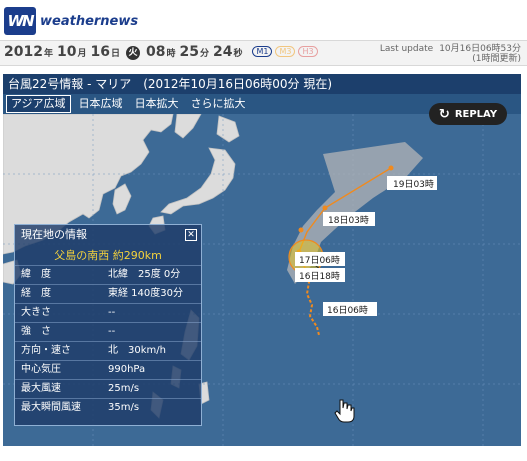  I want to click on row-key: 最大風速, so click(41, 388).